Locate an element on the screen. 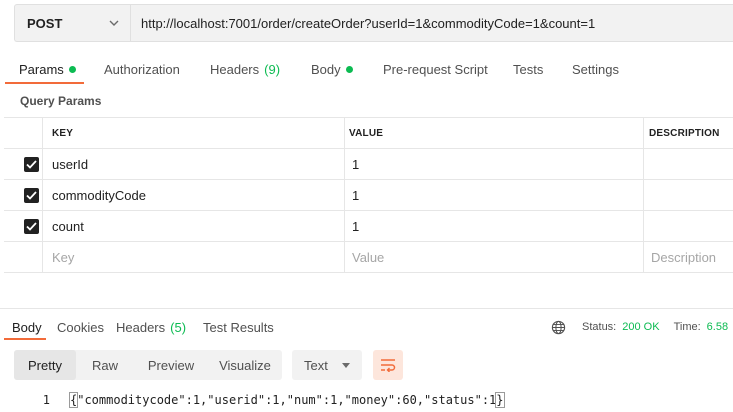 This screenshot has width=733, height=412. column-header-key: KEY is located at coordinates (63, 133).